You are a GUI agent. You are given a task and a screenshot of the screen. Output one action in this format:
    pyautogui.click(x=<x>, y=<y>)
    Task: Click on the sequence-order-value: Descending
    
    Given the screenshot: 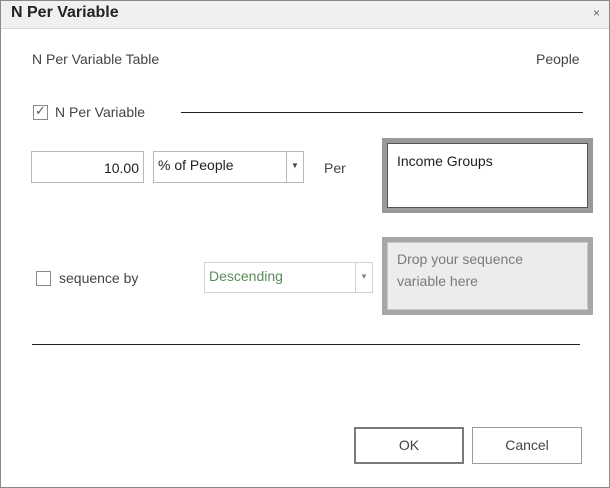 What is the action you would take?
    pyautogui.click(x=246, y=276)
    